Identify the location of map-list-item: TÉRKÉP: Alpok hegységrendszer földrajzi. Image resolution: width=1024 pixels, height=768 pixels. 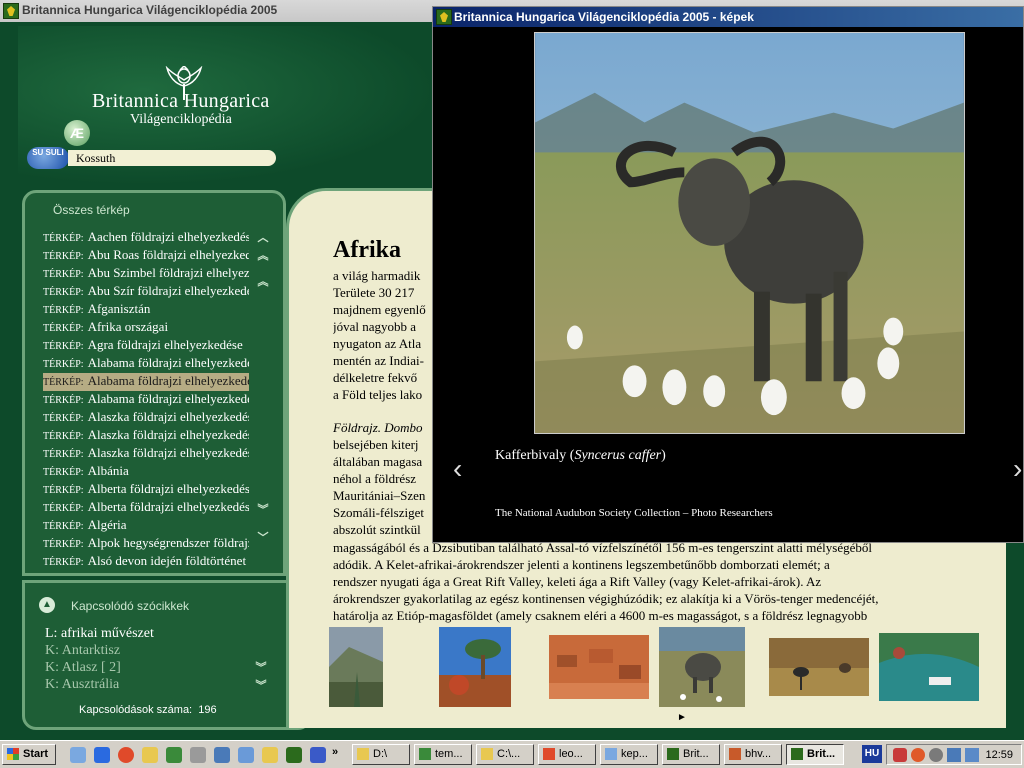
(146, 544).